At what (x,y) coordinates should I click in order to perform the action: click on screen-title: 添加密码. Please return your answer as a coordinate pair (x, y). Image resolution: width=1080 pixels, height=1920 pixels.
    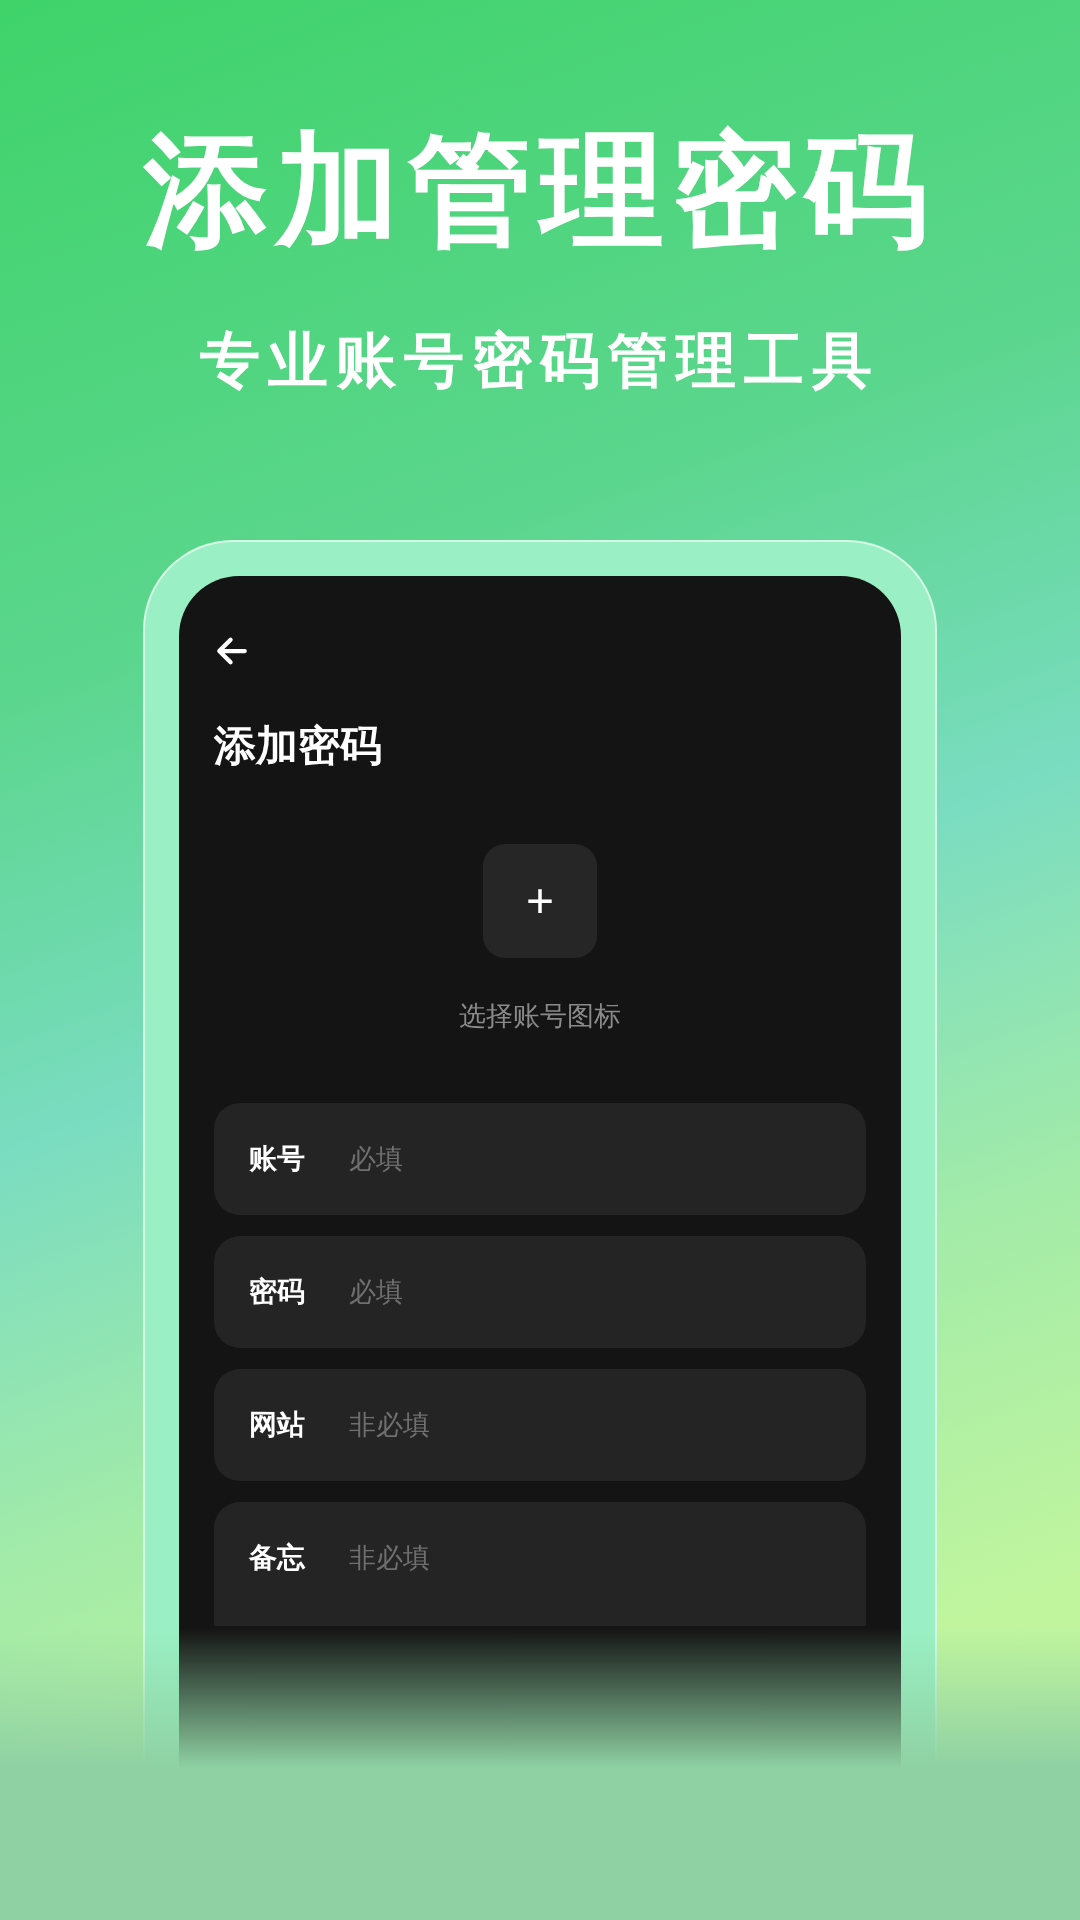
    Looking at the image, I should click on (298, 746).